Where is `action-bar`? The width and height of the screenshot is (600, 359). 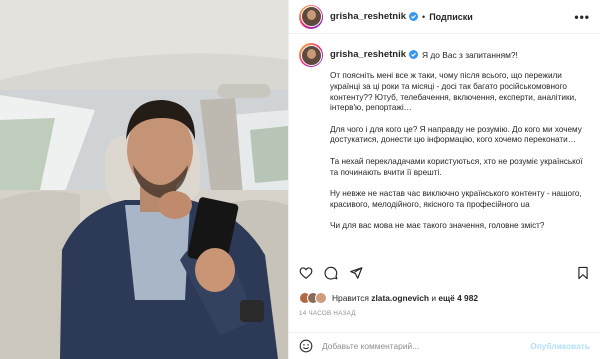 action-bar is located at coordinates (444, 273).